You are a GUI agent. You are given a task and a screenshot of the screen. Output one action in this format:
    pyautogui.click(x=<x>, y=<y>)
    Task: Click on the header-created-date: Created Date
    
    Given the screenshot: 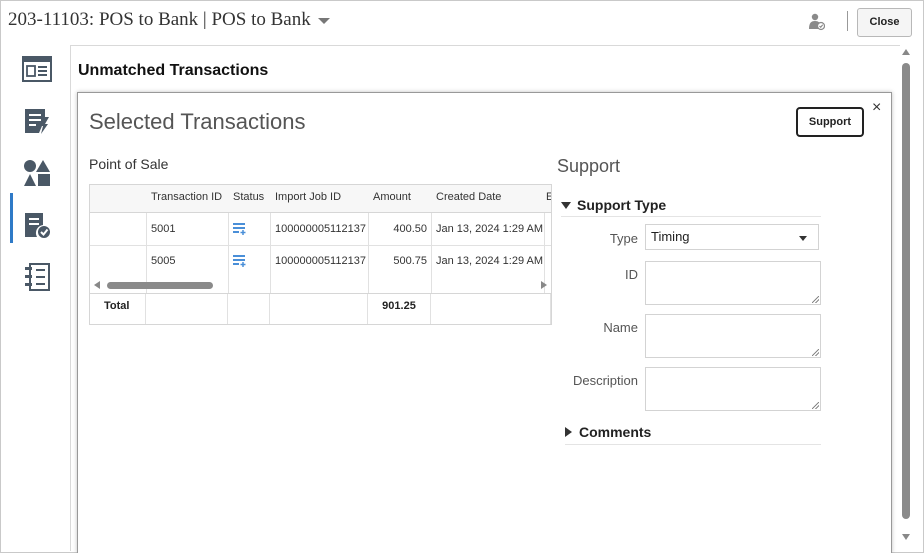 What is the action you would take?
    pyautogui.click(x=487, y=199)
    